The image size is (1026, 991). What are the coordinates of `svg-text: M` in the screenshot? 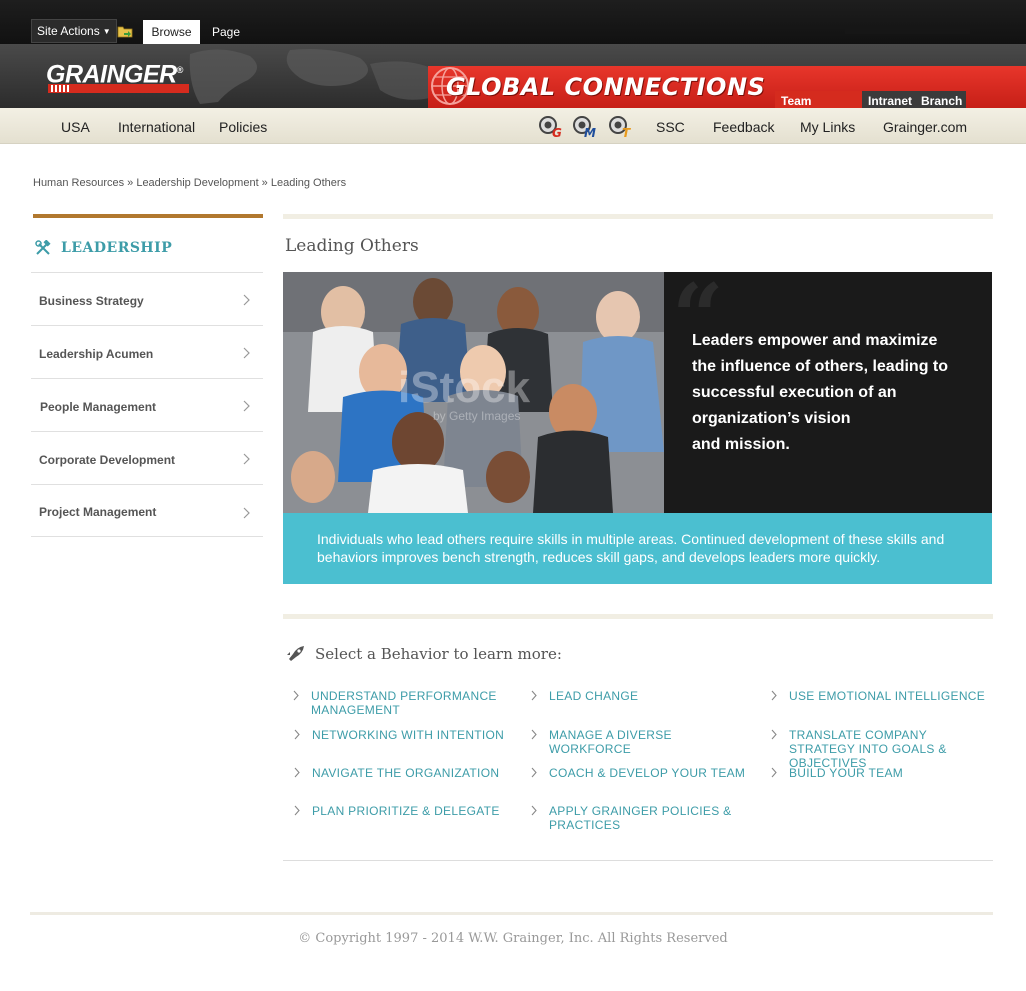 It's located at (590, 132).